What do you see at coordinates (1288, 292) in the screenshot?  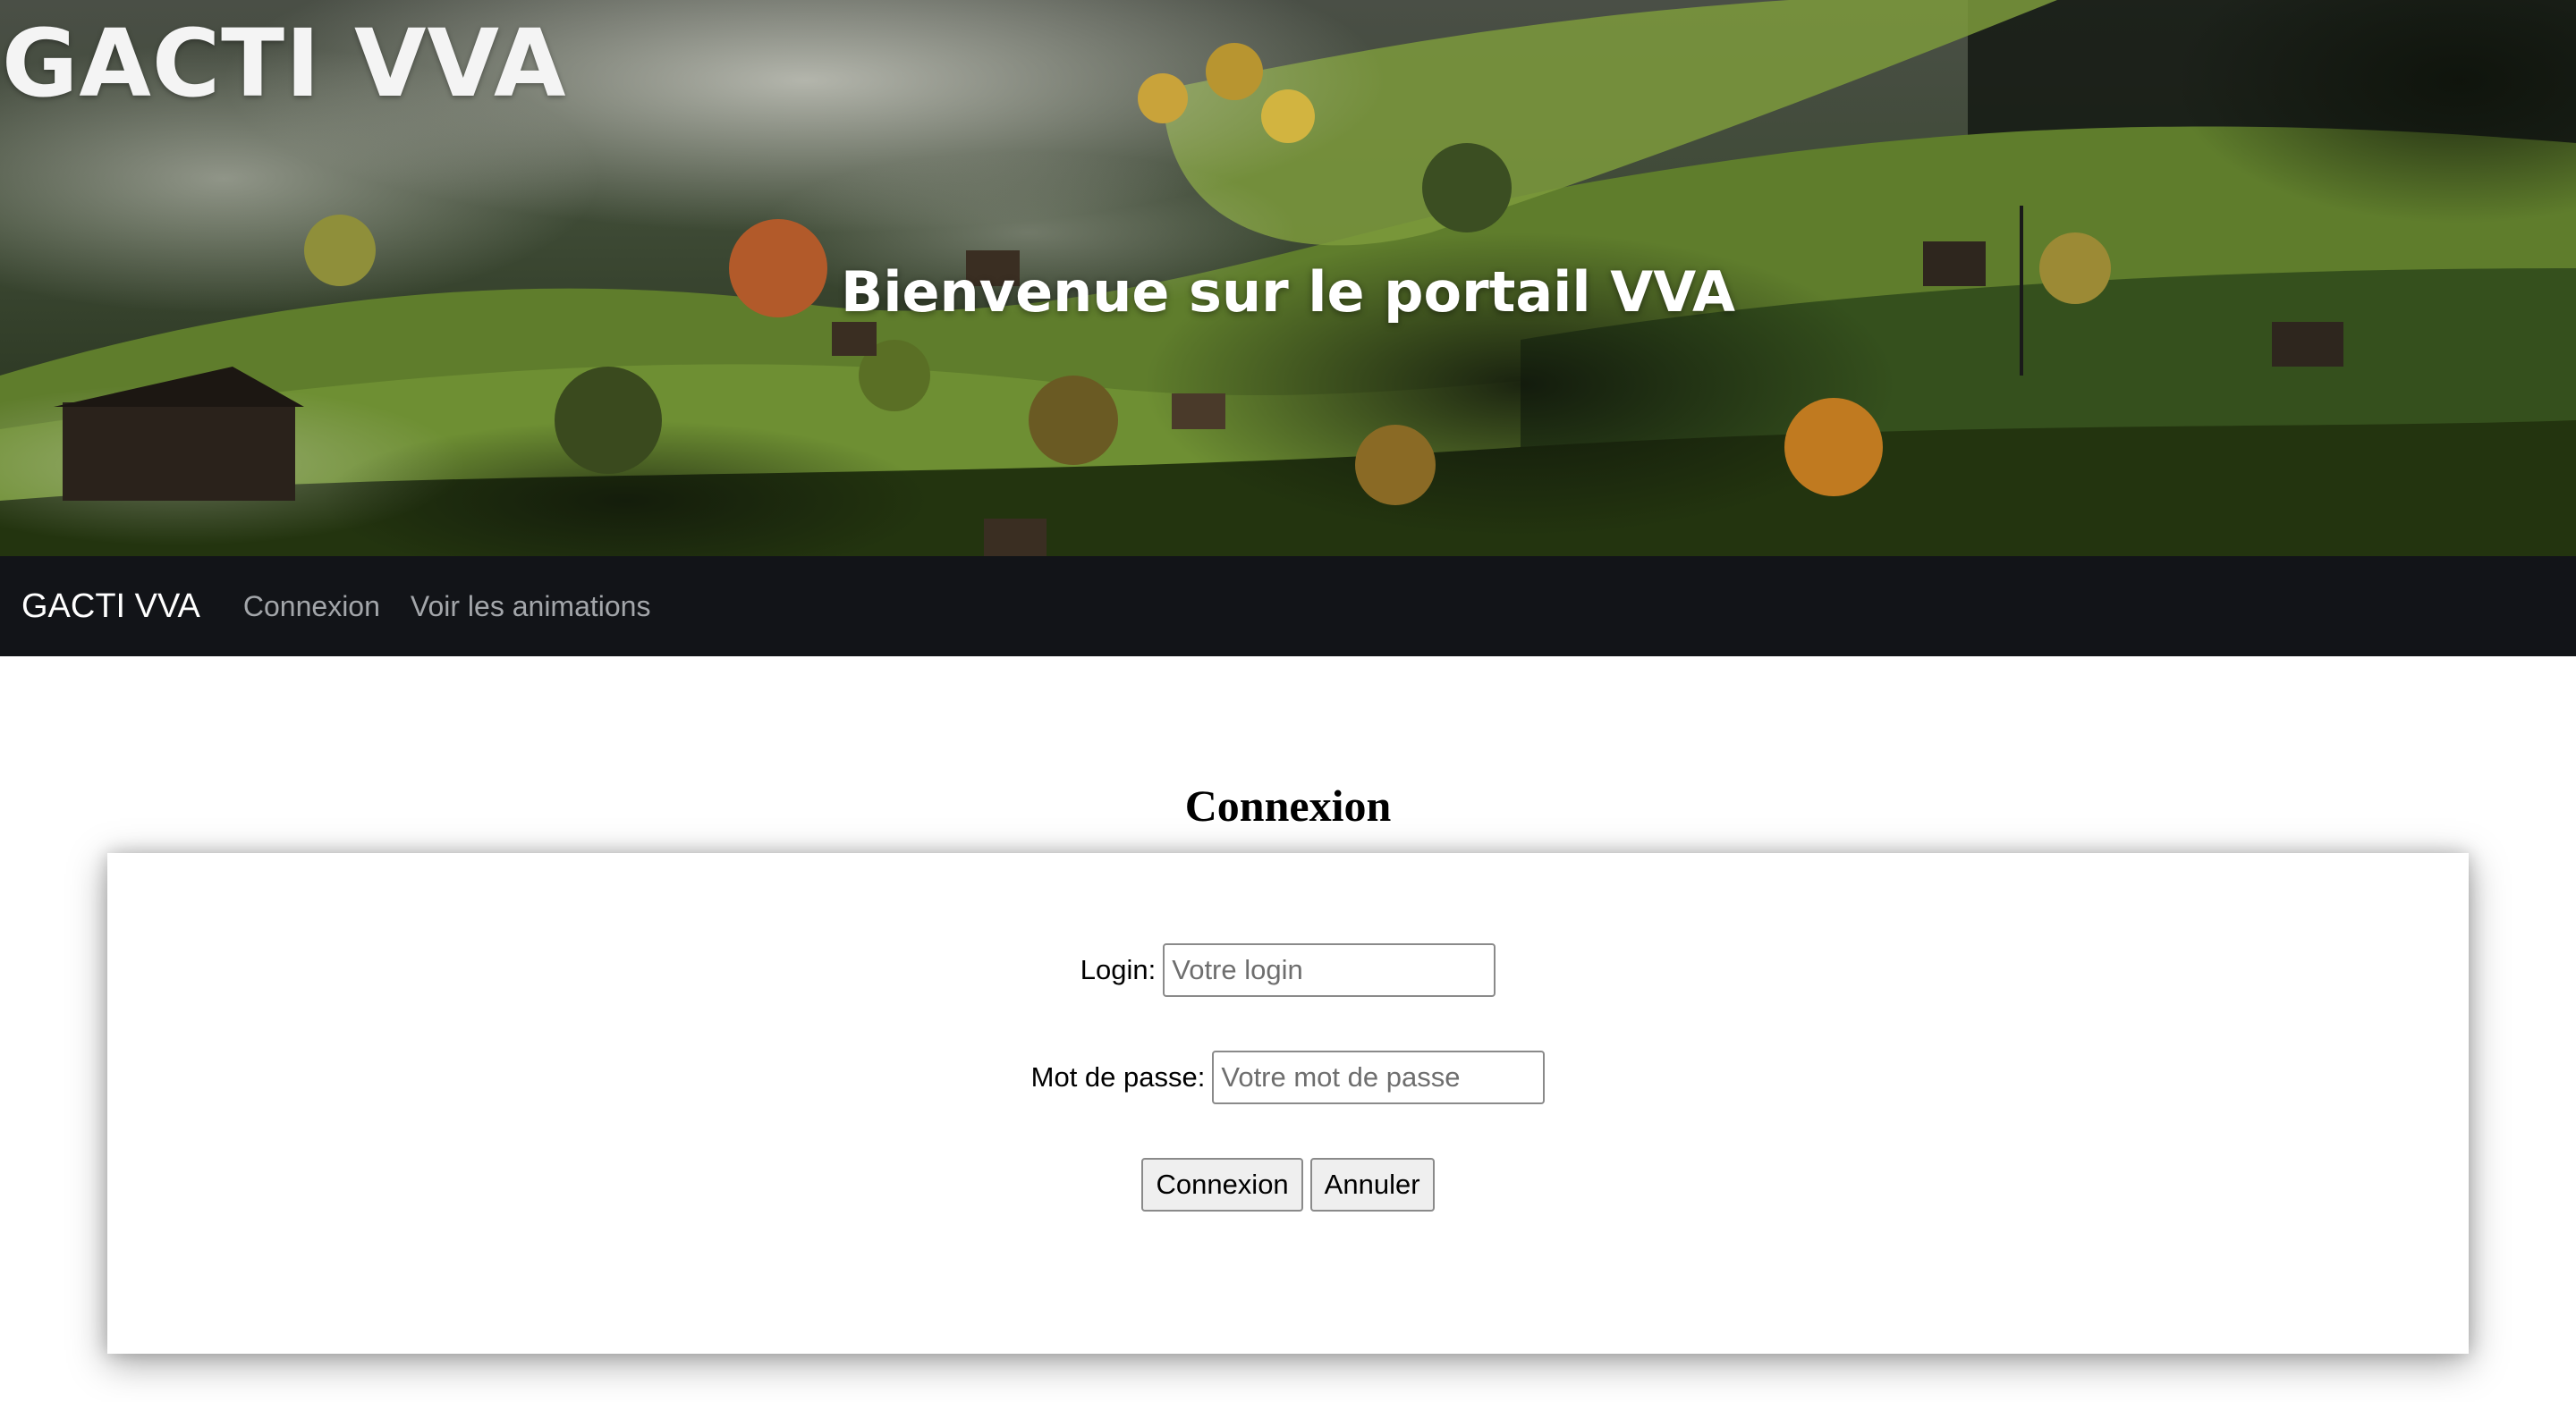 I see `welcome-heading: Bienvenue sur le portail VVA` at bounding box center [1288, 292].